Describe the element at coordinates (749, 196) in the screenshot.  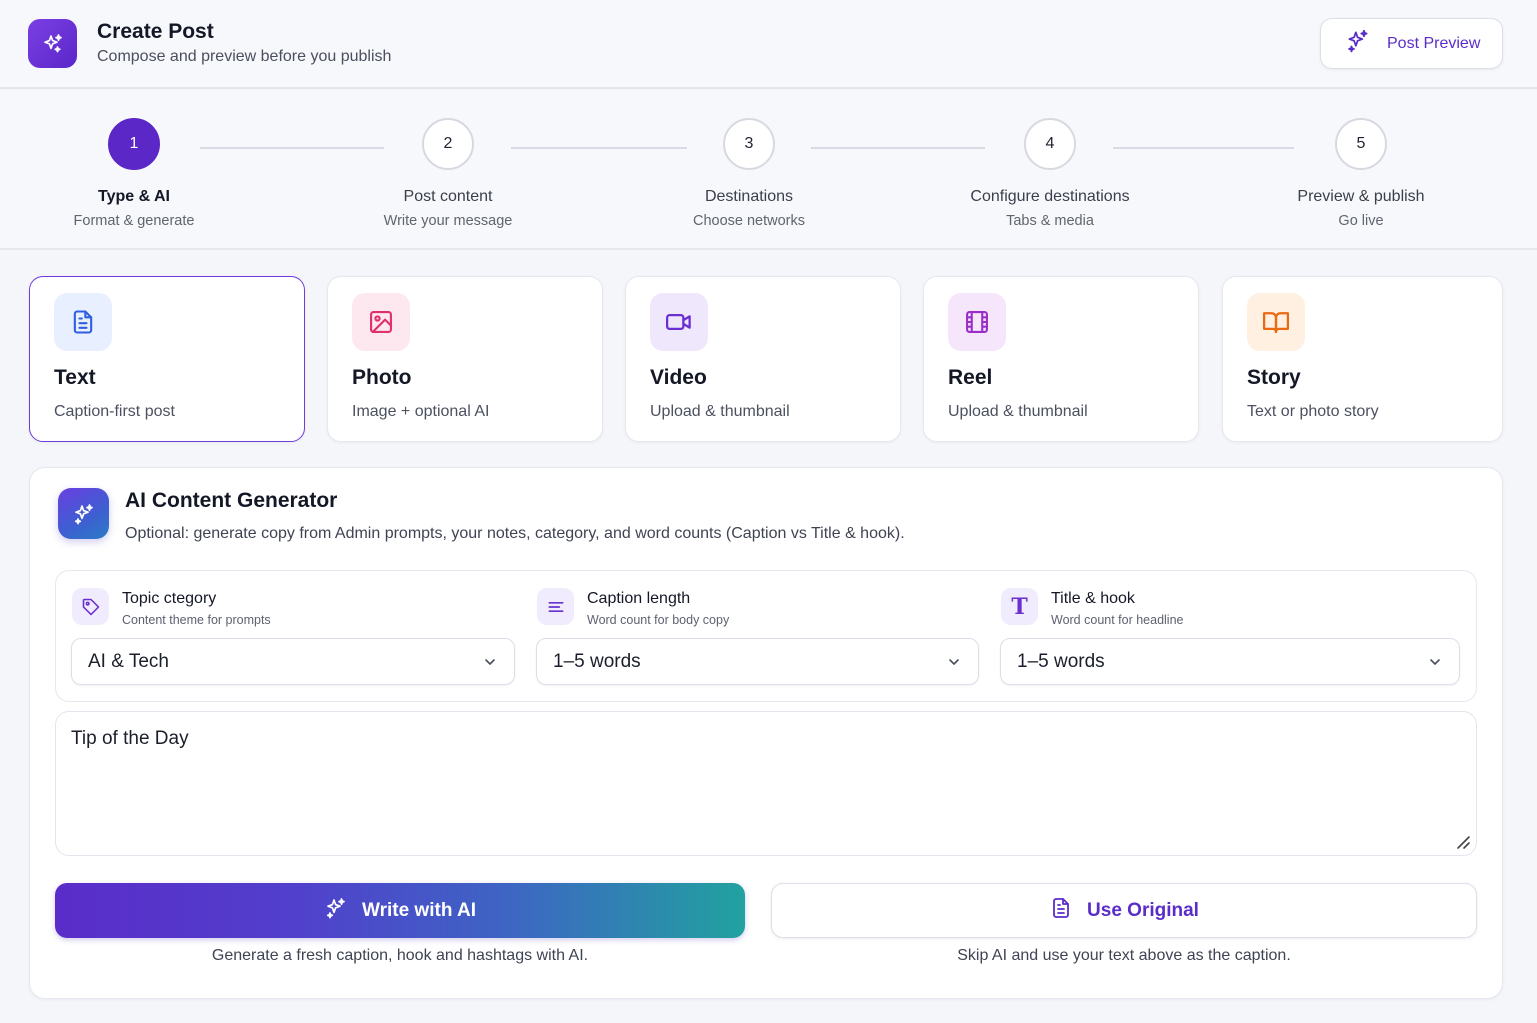
I see `step-title: Destinations` at that location.